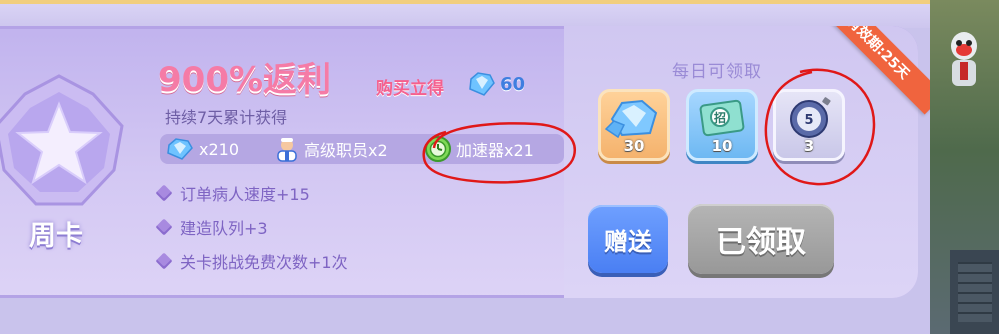  I want to click on top-band, so click(470, 16).